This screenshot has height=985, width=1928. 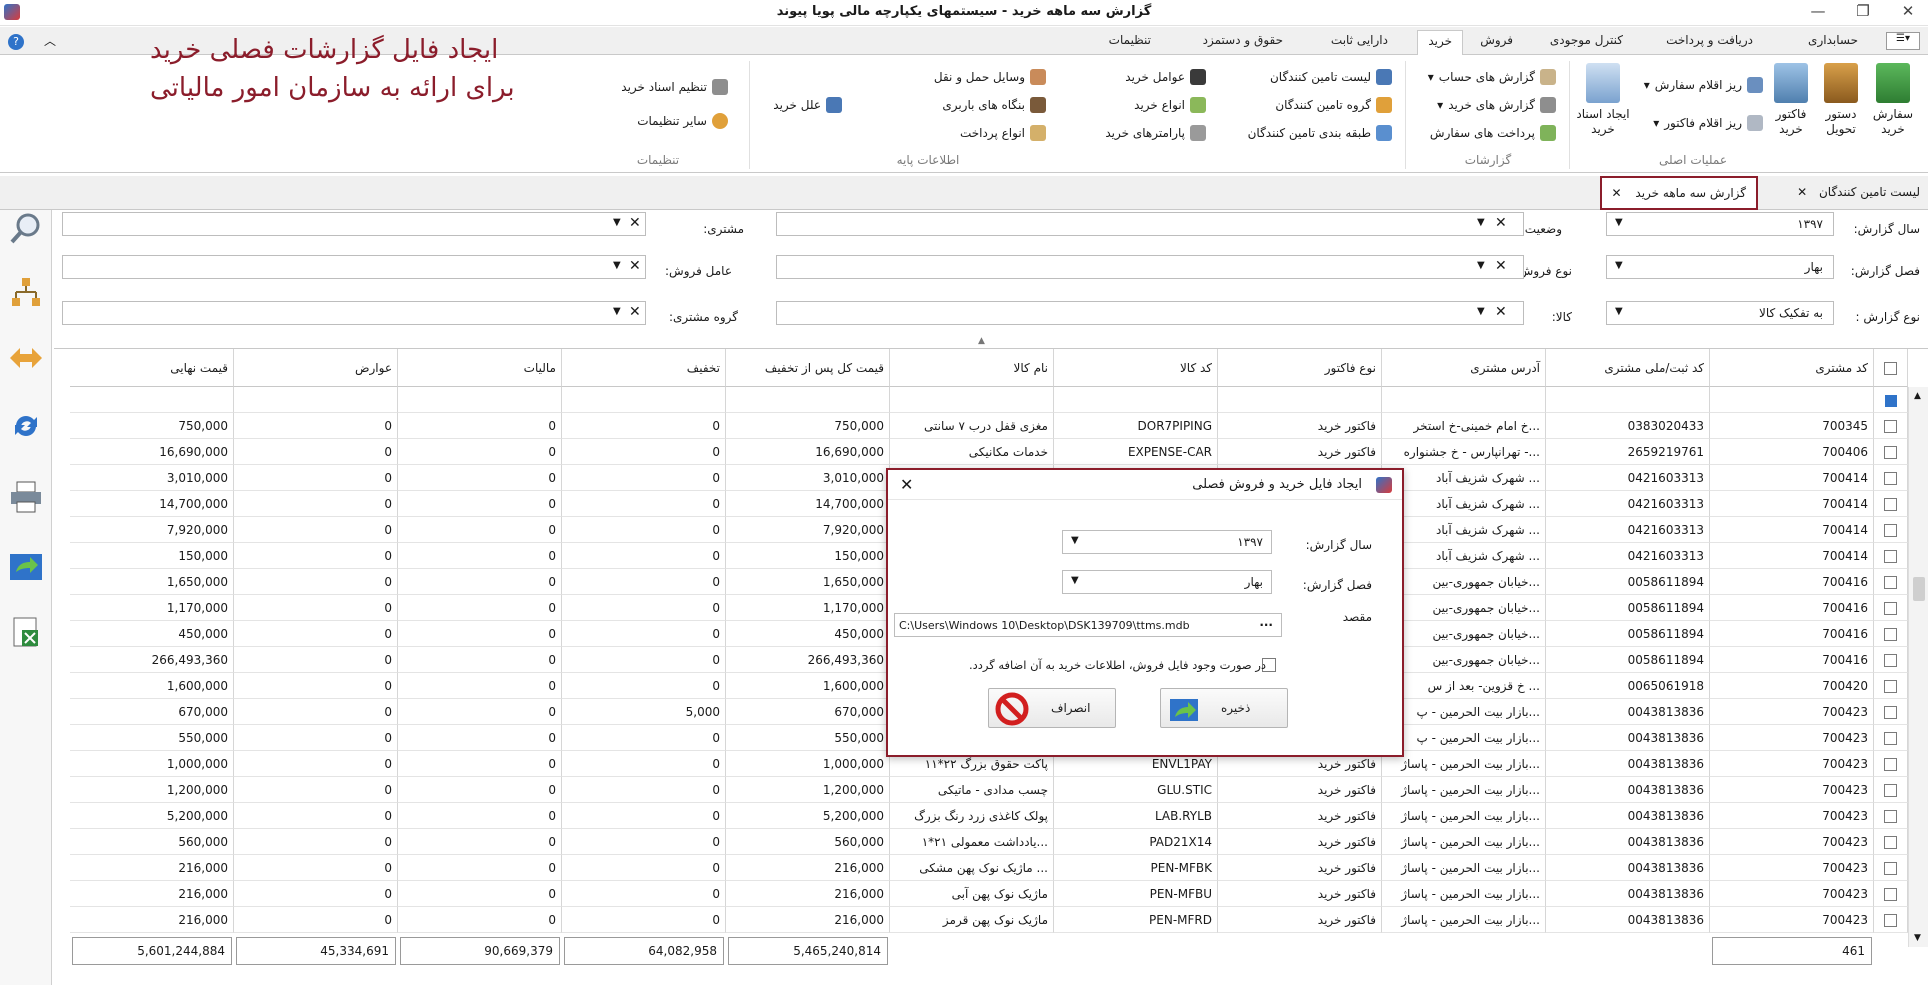 I want to click on save-button: ذخیره, so click(x=1224, y=708).